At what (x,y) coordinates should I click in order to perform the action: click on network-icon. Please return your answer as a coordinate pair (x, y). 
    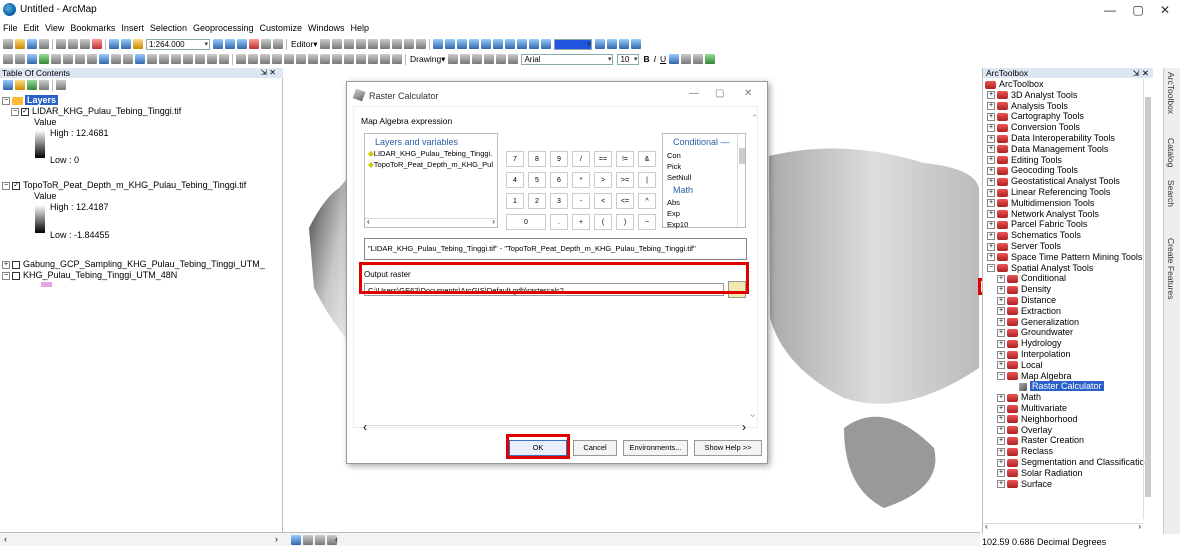
    Looking at the image, I should click on (325, 59).